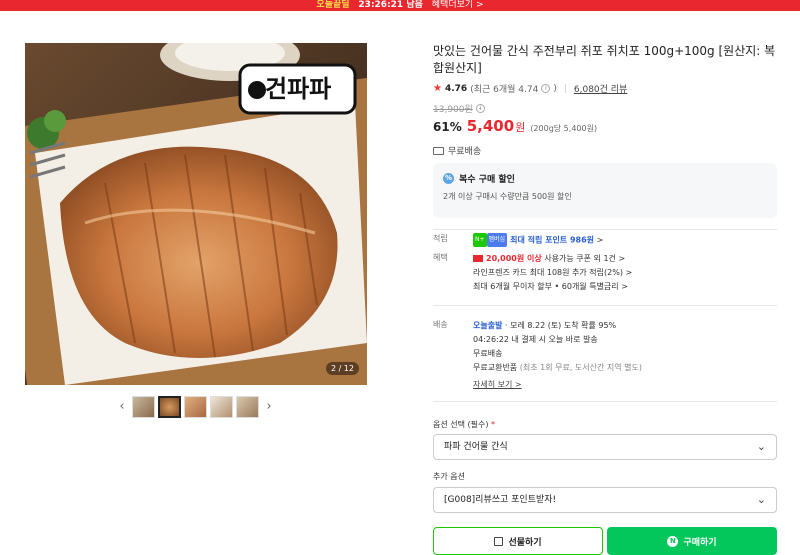 The width and height of the screenshot is (800, 555). Describe the element at coordinates (269, 407) in the screenshot. I see `thumb-next-arrow-icon: ›` at that location.